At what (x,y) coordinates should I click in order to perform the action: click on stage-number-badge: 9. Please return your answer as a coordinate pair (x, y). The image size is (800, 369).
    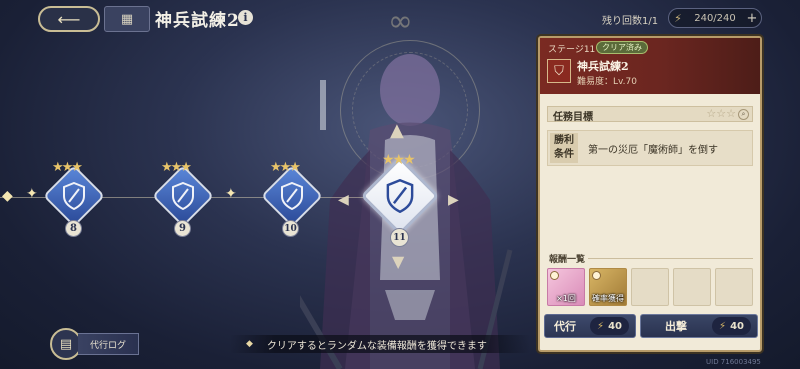
    Looking at the image, I should click on (182, 228).